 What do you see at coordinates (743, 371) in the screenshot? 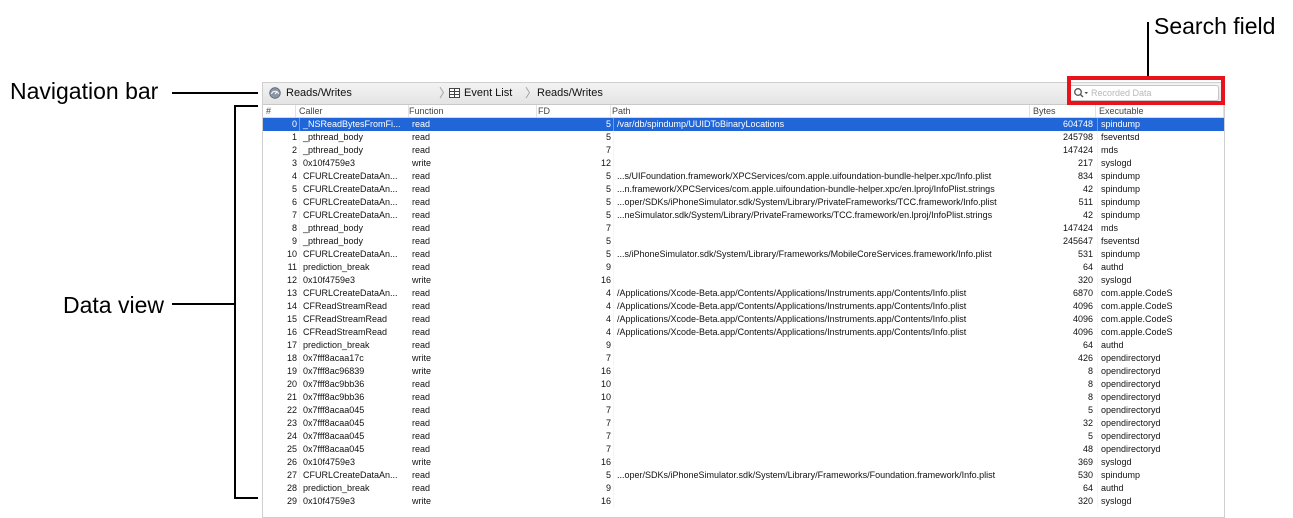
I see `table-row: 19 0x7fff8ac96839 write 16 8 opendirectoryd` at bounding box center [743, 371].